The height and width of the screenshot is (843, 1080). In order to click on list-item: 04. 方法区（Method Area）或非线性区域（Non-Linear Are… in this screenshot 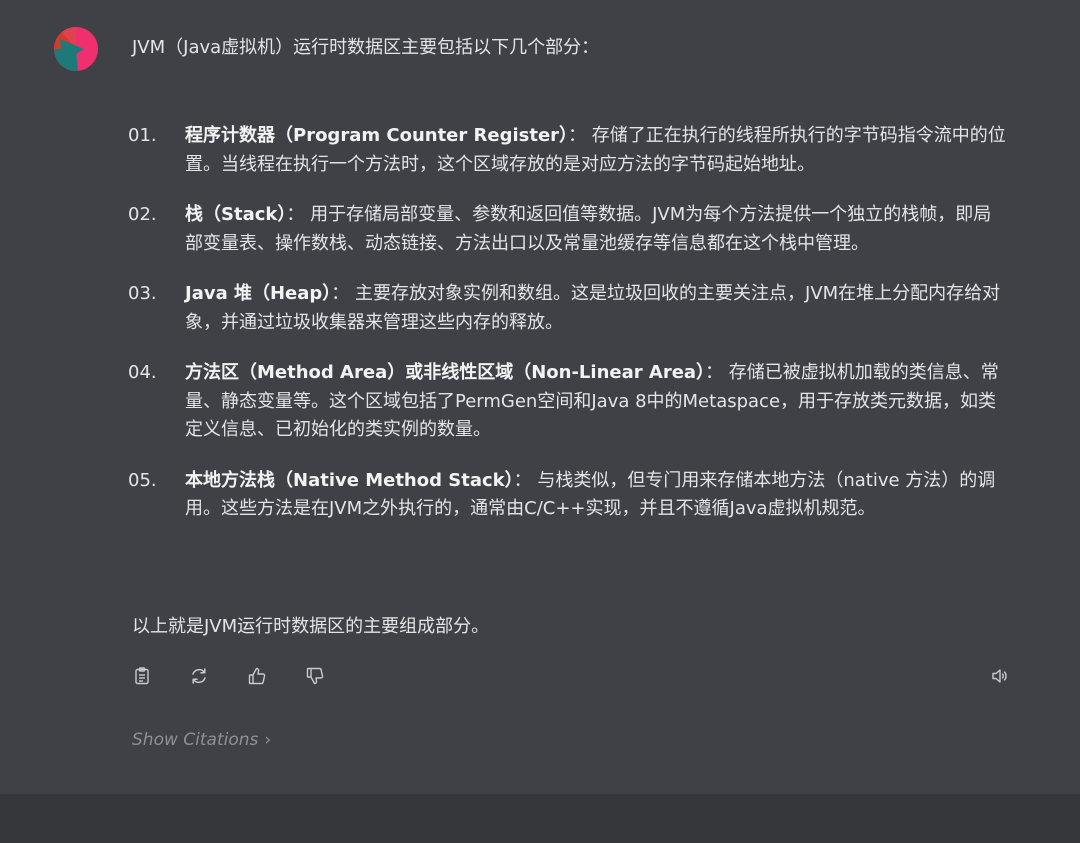, I will do `click(568, 402)`.